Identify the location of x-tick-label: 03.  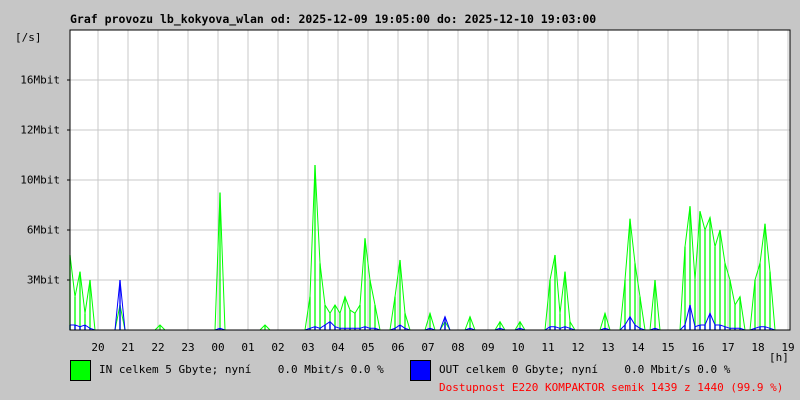
(308, 347).